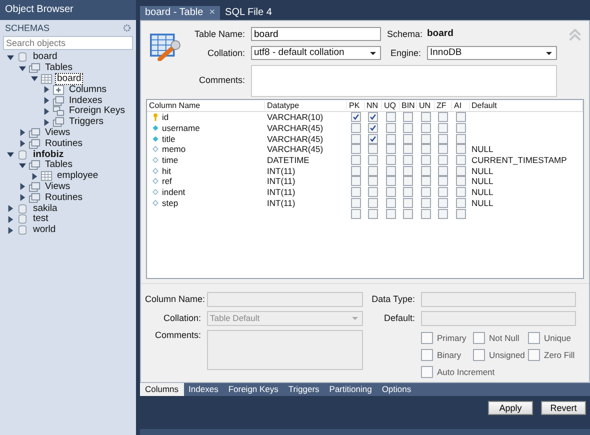 This screenshot has height=435, width=590. What do you see at coordinates (97, 111) in the screenshot?
I see `tree-item: Foreign Keys` at bounding box center [97, 111].